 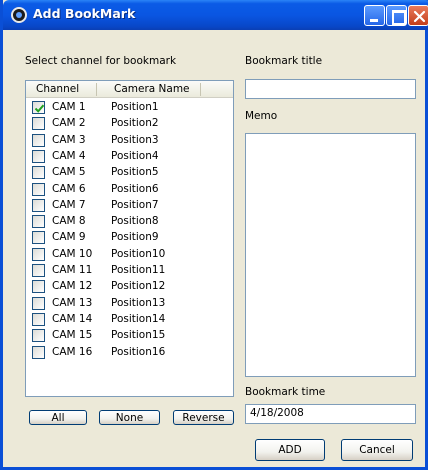 I want to click on select-all-button: All, so click(x=58, y=417).